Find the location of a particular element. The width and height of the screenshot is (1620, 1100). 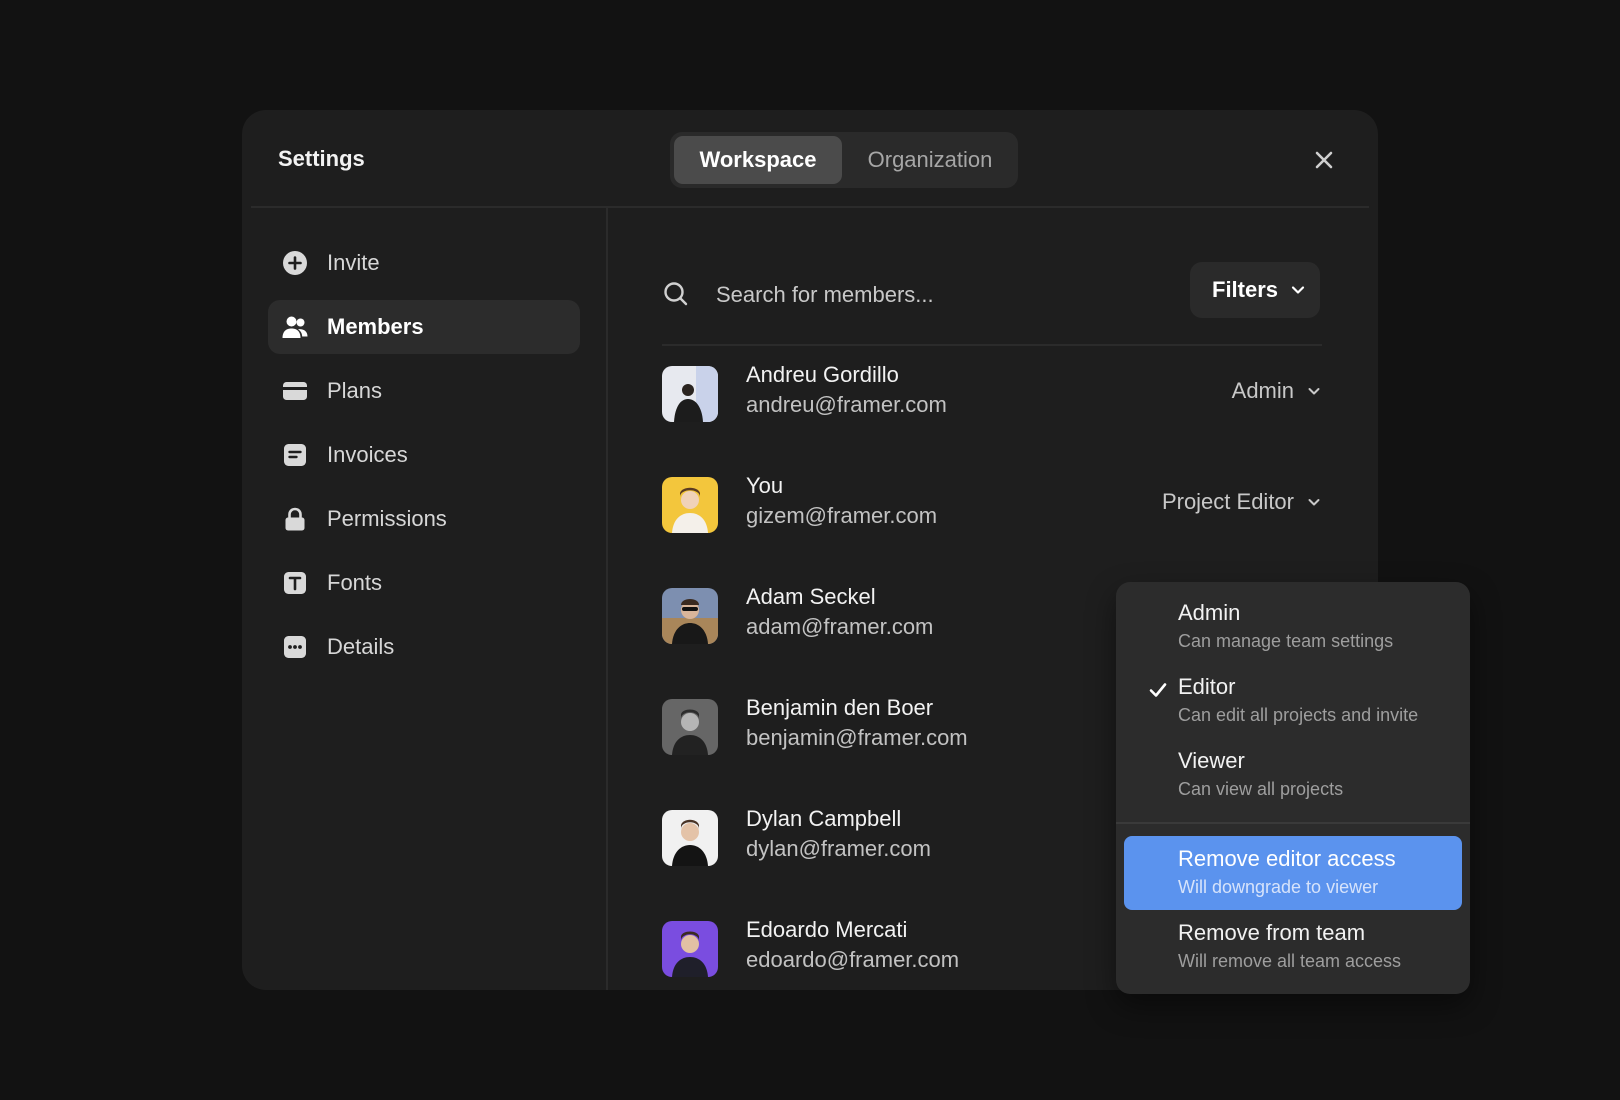

menu-item-viewer: Viewer Can view all projects is located at coordinates (1293, 775).